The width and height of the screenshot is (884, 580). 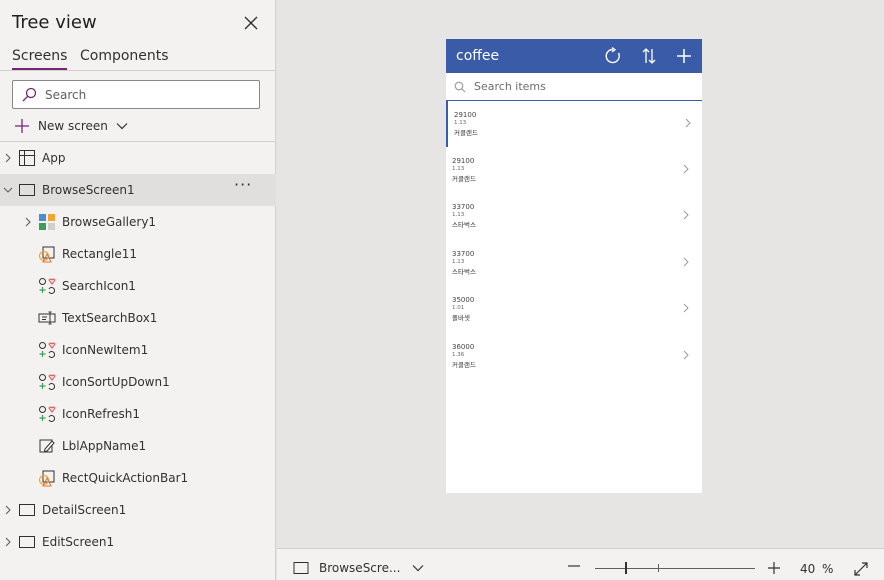 I want to click on new-screen-label: New screen, so click(x=73, y=126).